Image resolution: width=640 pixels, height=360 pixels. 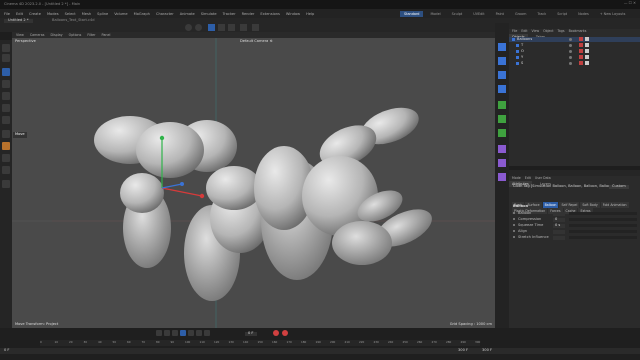 What do you see at coordinates (614, 205) in the screenshot?
I see `attr-tab-fold-animation: Fold Animation` at bounding box center [614, 205].